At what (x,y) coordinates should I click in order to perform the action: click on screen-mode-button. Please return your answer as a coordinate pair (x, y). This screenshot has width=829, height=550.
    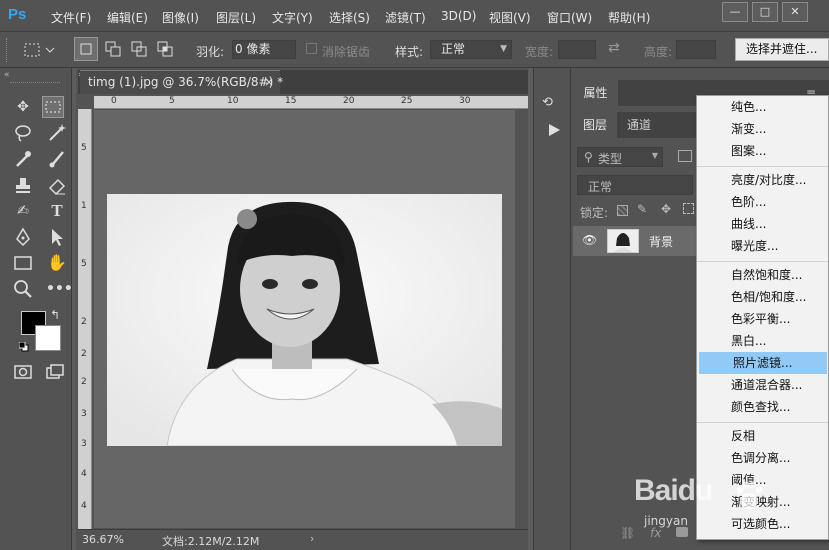
    Looking at the image, I should click on (55, 372).